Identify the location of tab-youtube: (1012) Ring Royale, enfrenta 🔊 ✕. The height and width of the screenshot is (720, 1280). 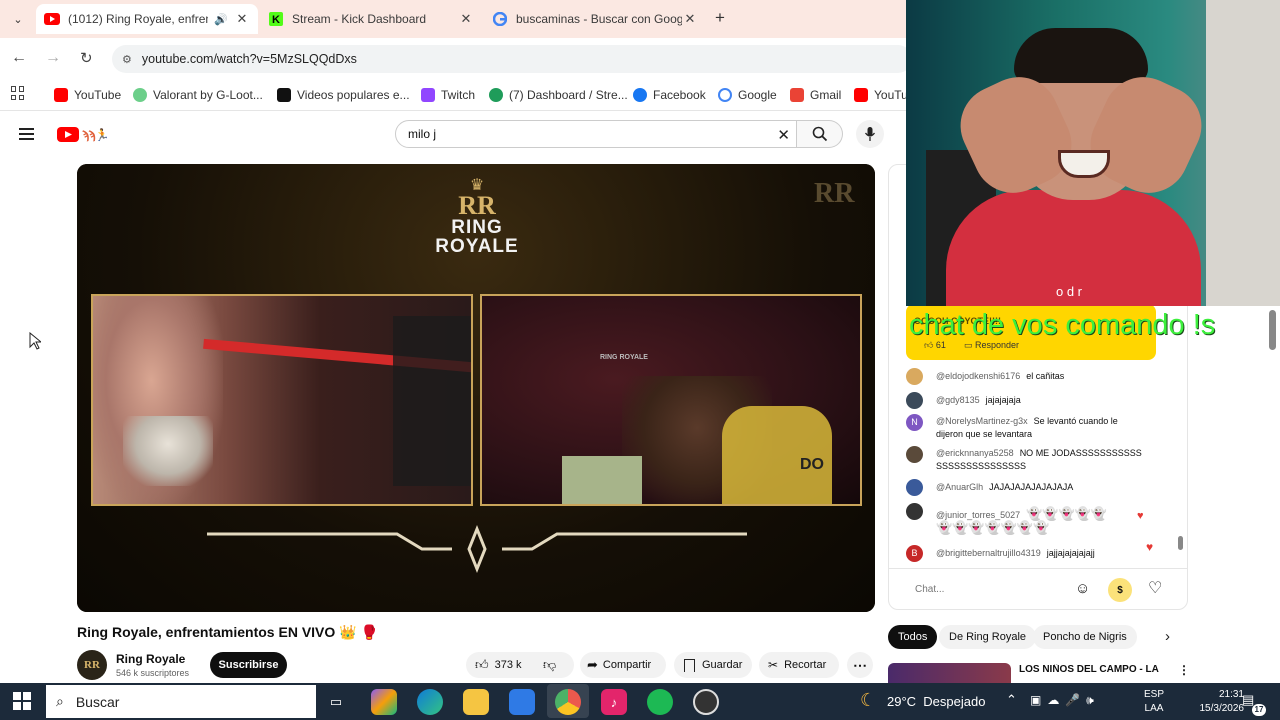
(147, 19).